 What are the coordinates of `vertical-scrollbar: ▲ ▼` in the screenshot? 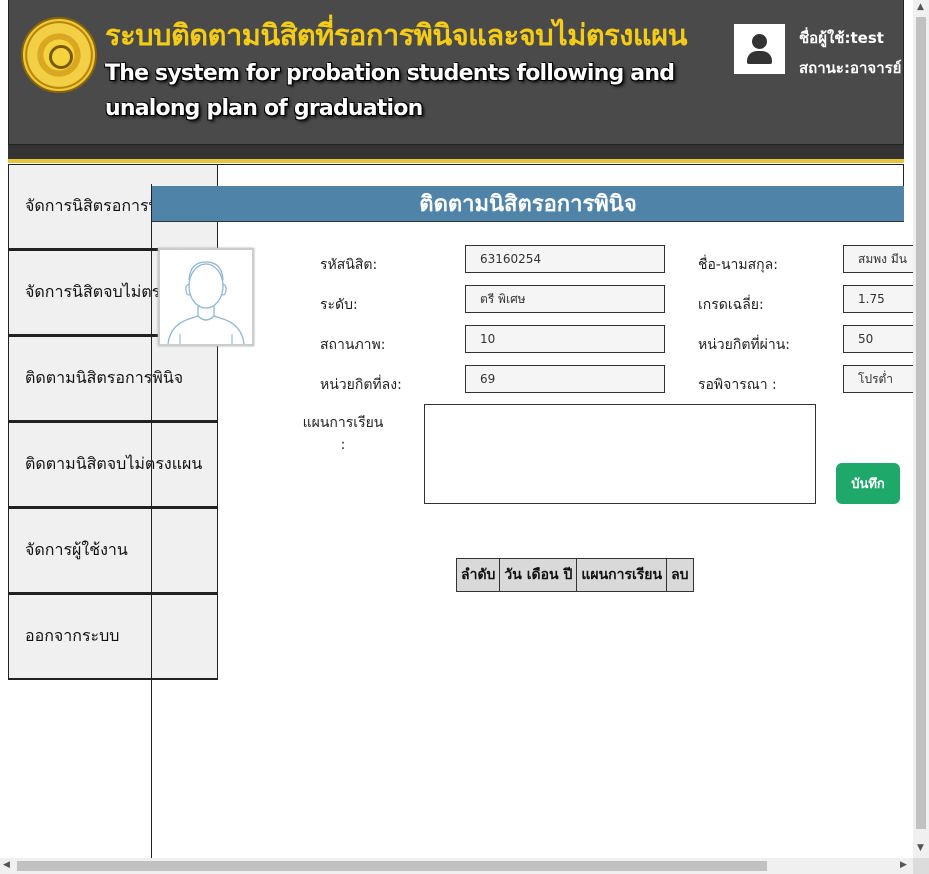 It's located at (921, 429).